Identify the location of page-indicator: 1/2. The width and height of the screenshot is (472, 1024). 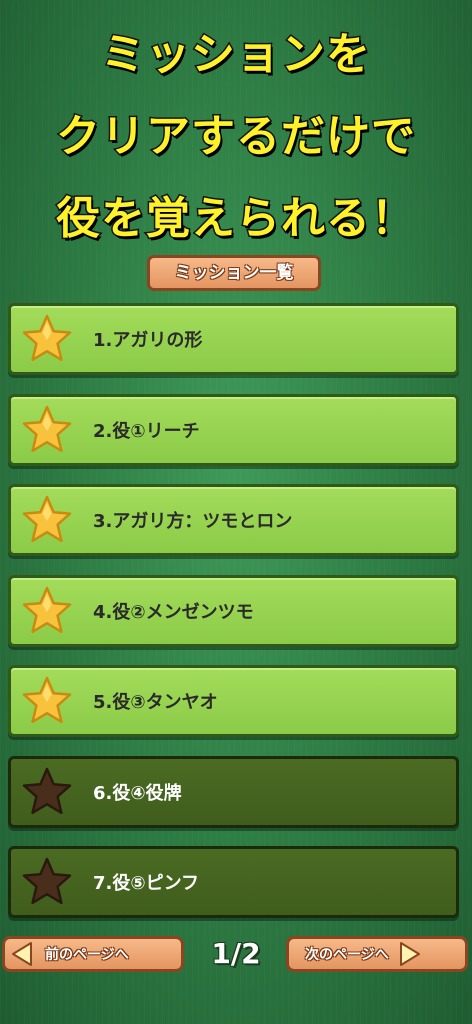
(236, 953).